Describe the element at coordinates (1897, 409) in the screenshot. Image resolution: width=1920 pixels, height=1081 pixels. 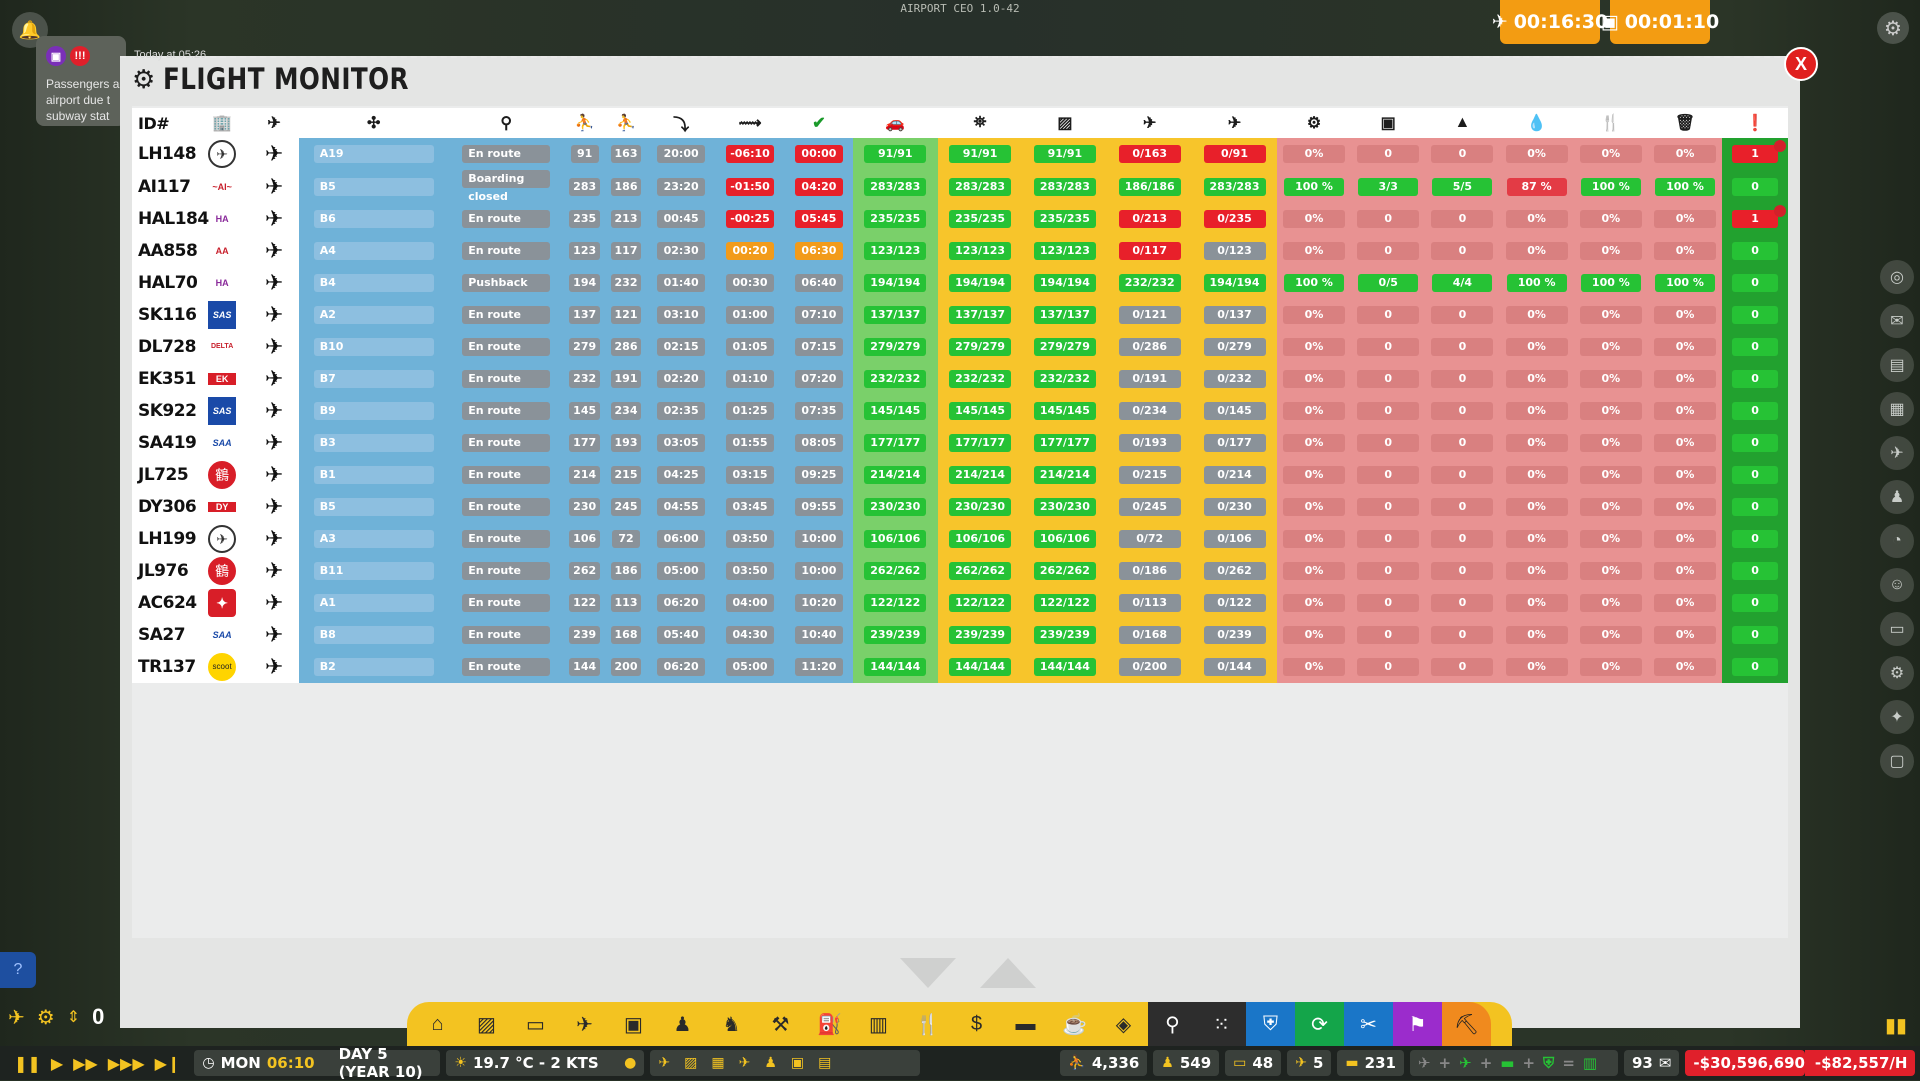
I see `chart-icon: ▦` at that location.